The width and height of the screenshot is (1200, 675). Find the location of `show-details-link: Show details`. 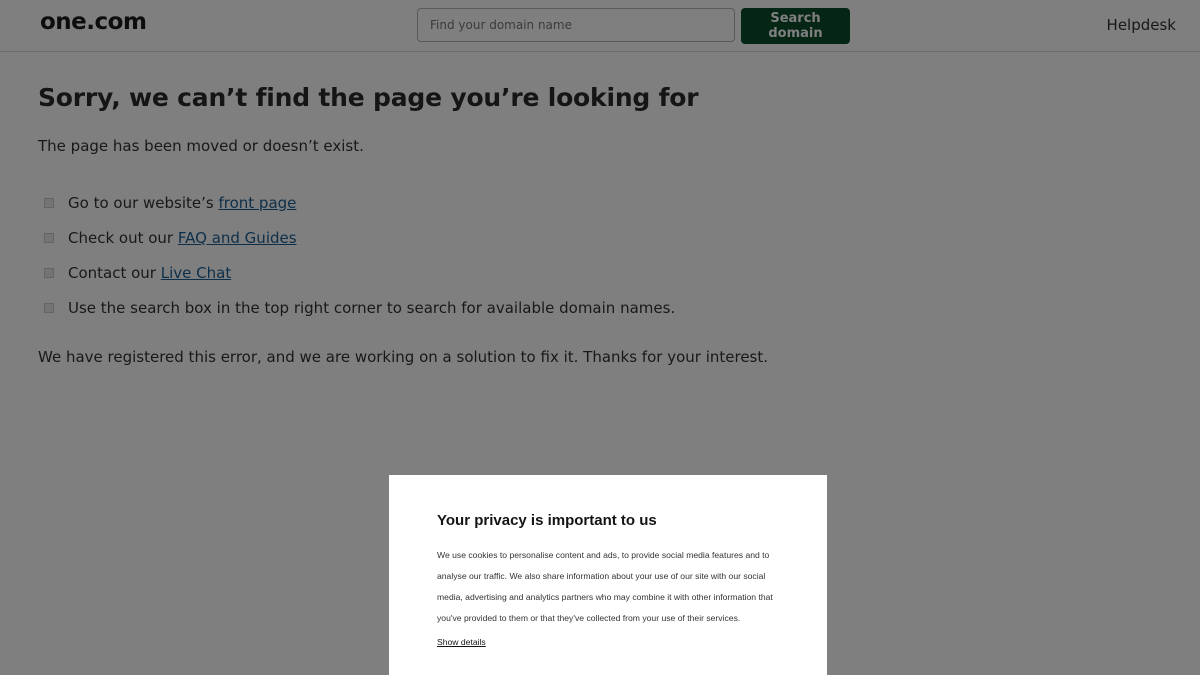

show-details-link: Show details is located at coordinates (461, 642).